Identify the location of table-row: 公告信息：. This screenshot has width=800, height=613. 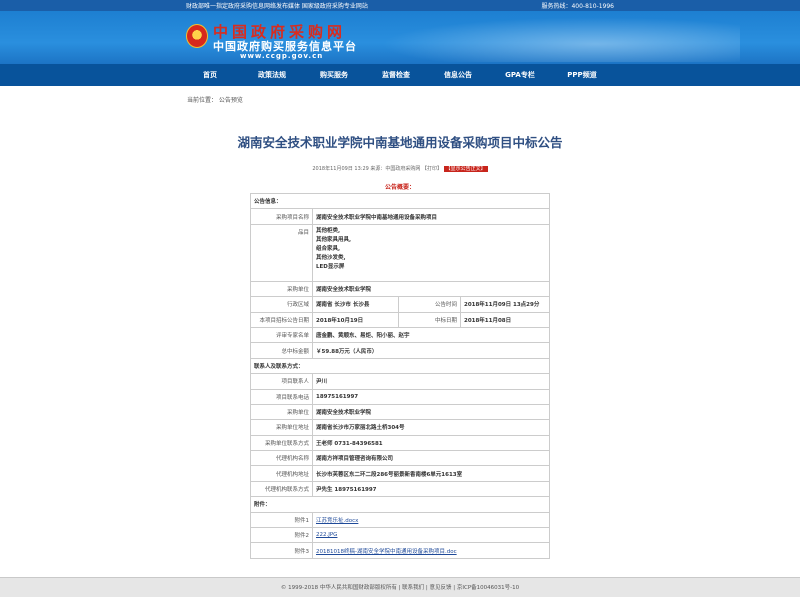
(400, 201).